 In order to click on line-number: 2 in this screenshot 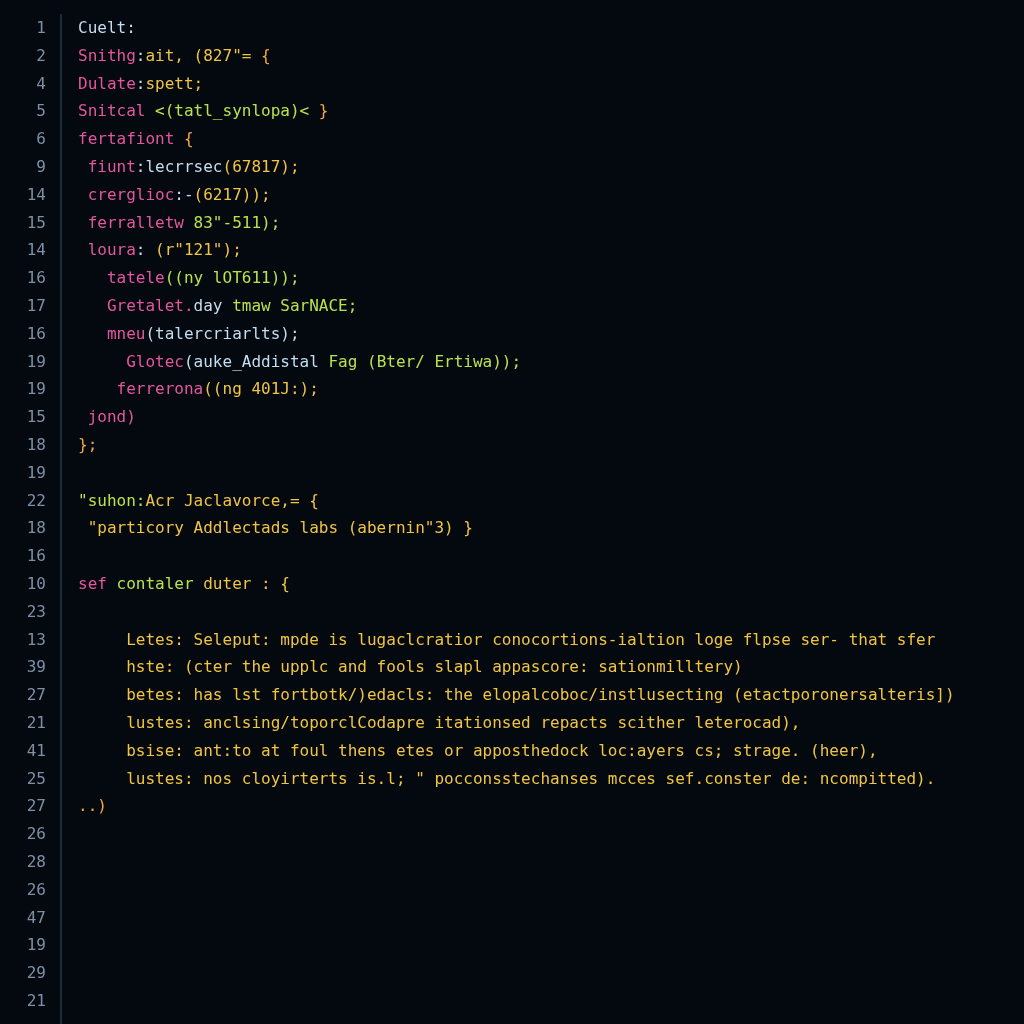, I will do `click(41, 55)`.